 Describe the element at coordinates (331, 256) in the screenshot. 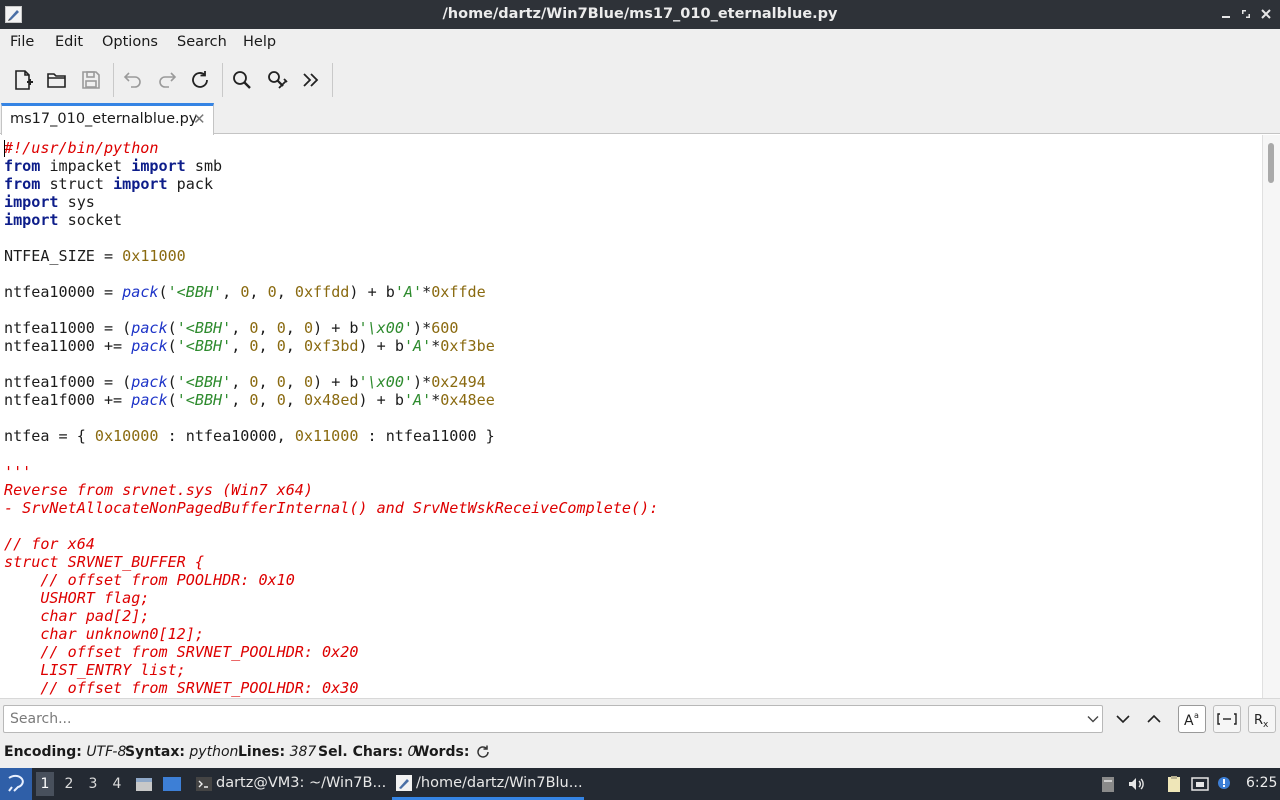

I see `code-line: NTFEA_SIZE = 0x11000` at that location.